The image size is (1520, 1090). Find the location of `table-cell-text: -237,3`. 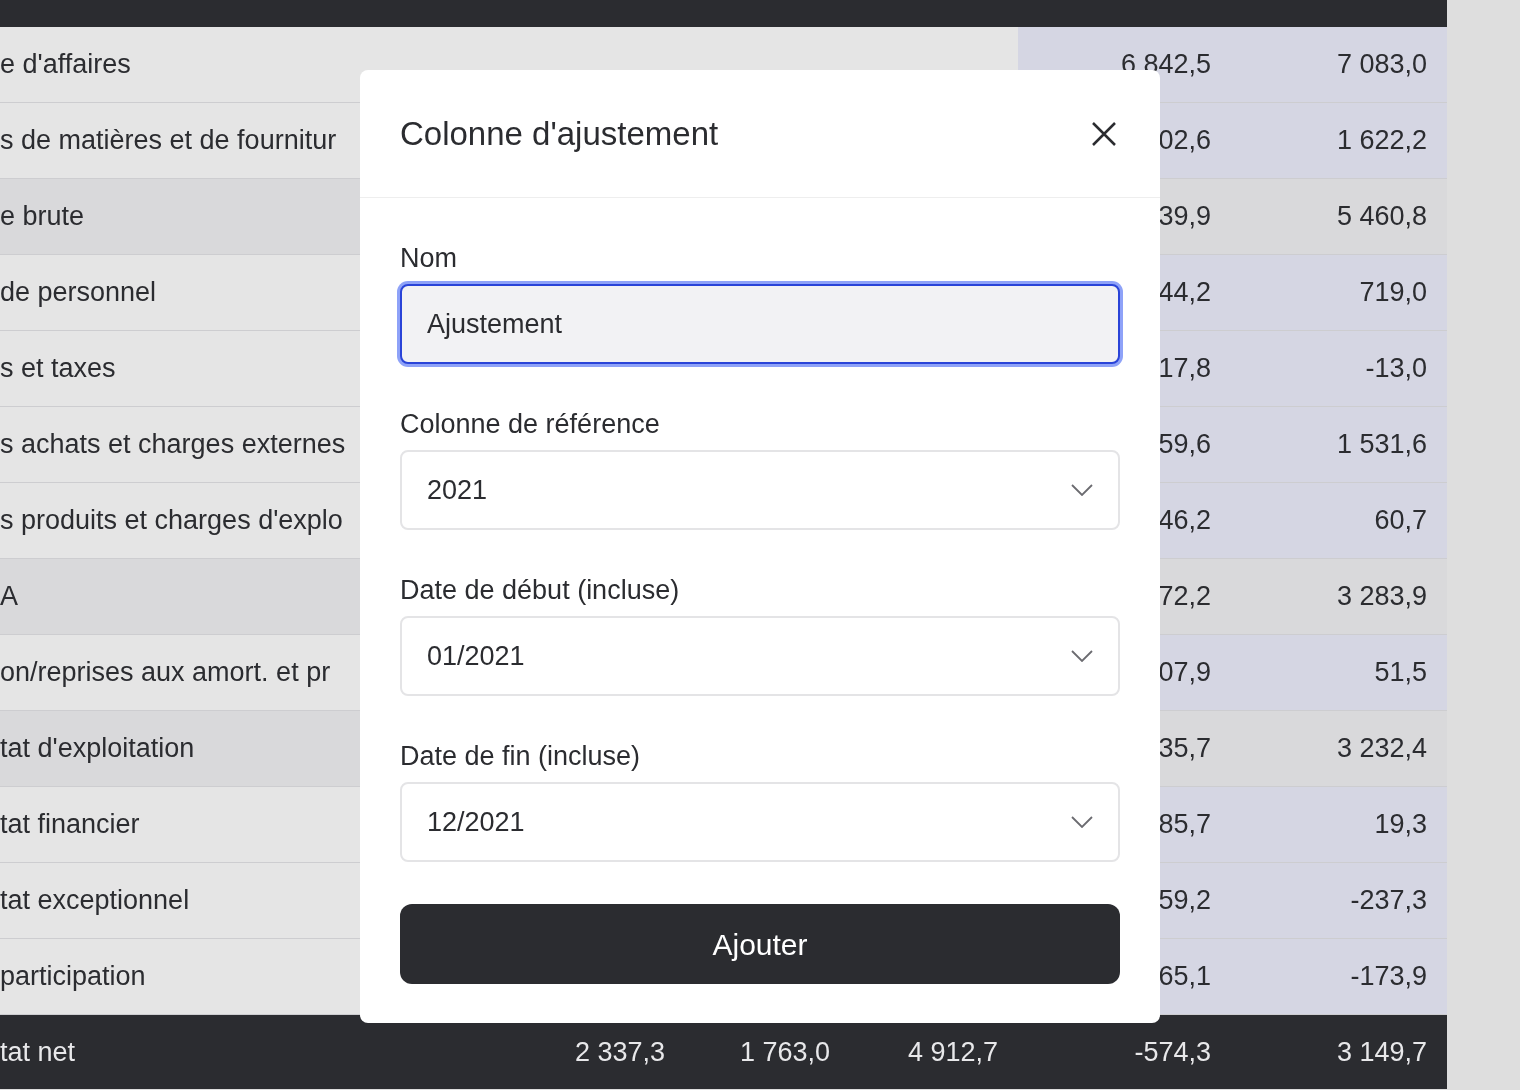

table-cell-text: -237,3 is located at coordinates (1388, 901).